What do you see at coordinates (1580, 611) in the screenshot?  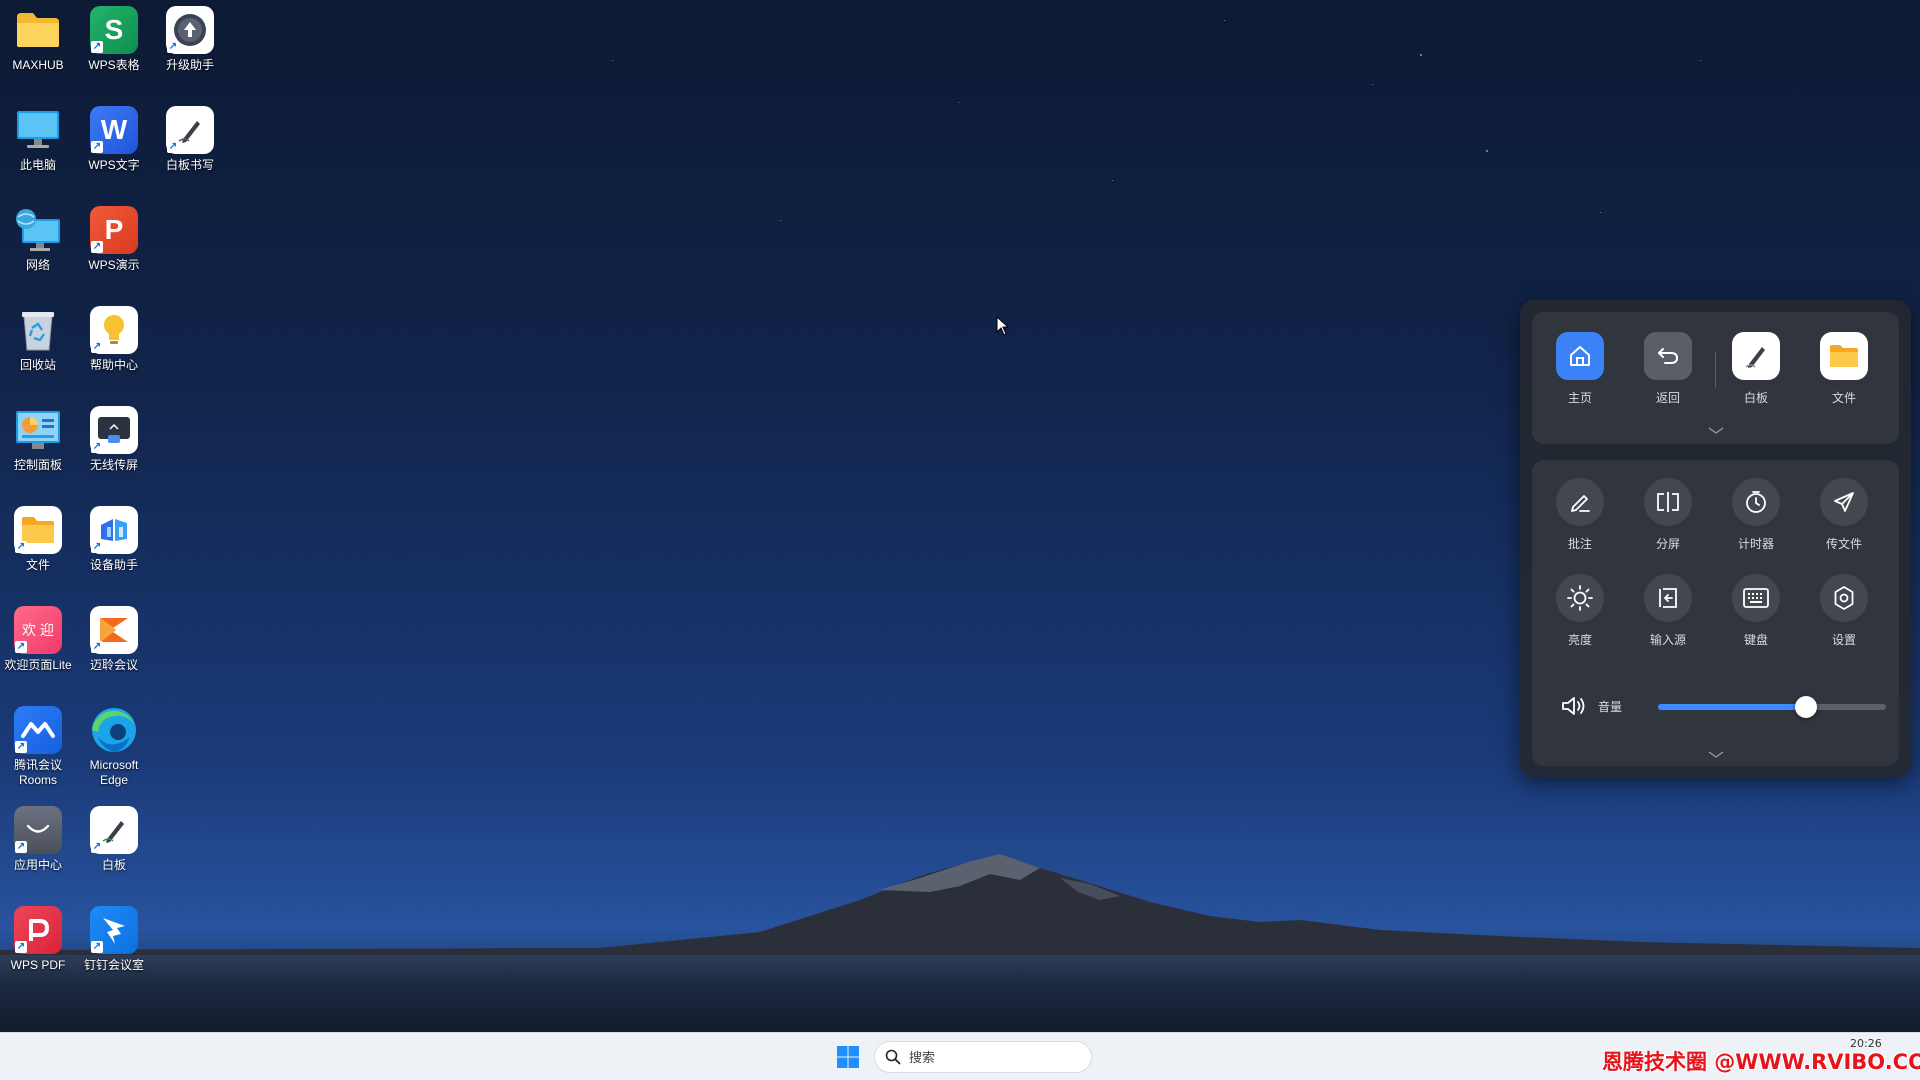 I see `brightness-button: 亮度` at bounding box center [1580, 611].